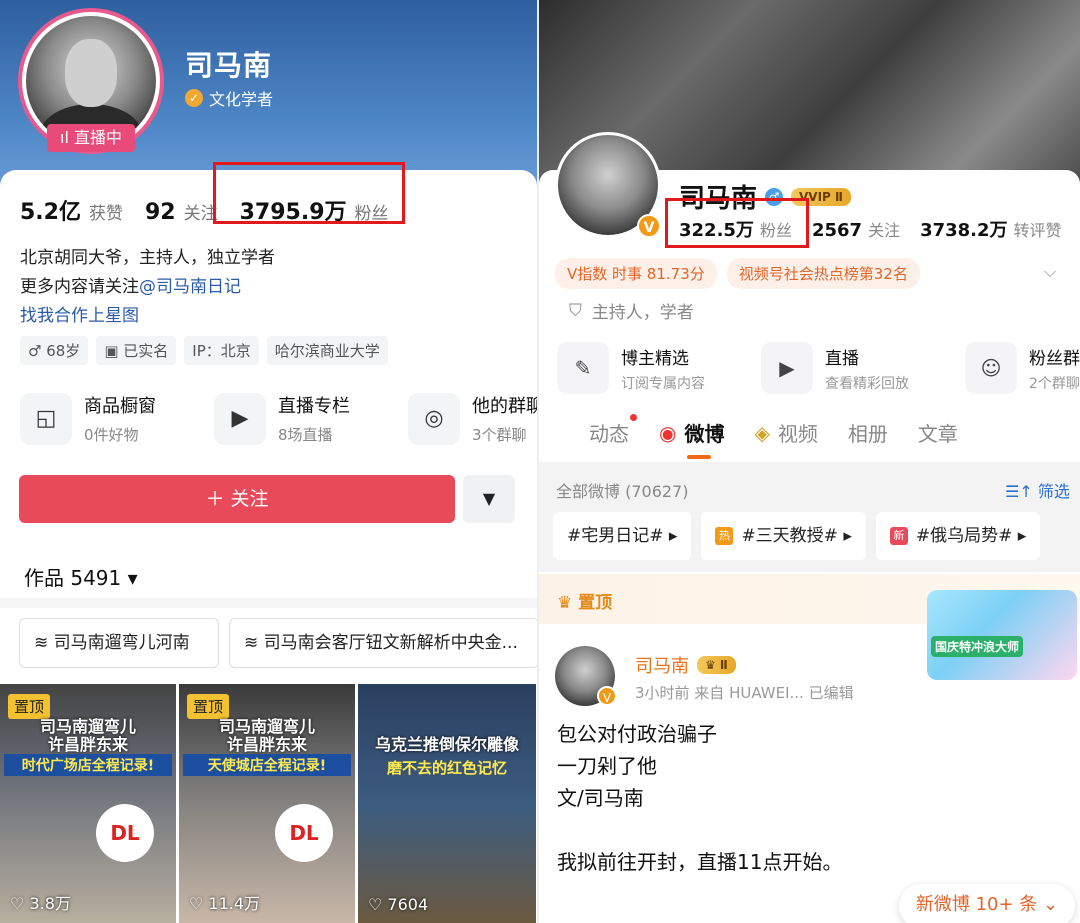 This screenshot has height=923, width=1080. What do you see at coordinates (797, 434) in the screenshot?
I see `tab-label: 视频` at bounding box center [797, 434].